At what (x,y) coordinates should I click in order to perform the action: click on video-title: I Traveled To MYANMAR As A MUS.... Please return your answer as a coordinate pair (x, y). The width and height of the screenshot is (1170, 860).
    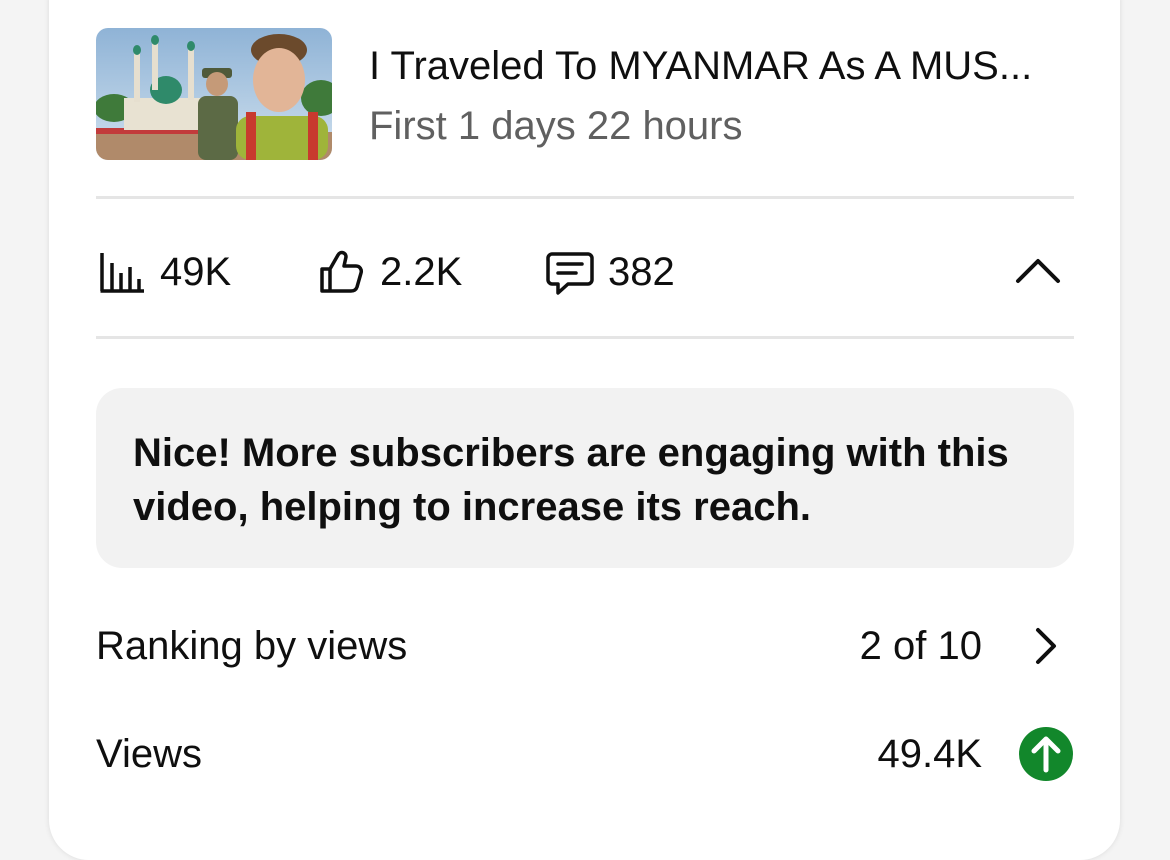
    Looking at the image, I should click on (700, 66).